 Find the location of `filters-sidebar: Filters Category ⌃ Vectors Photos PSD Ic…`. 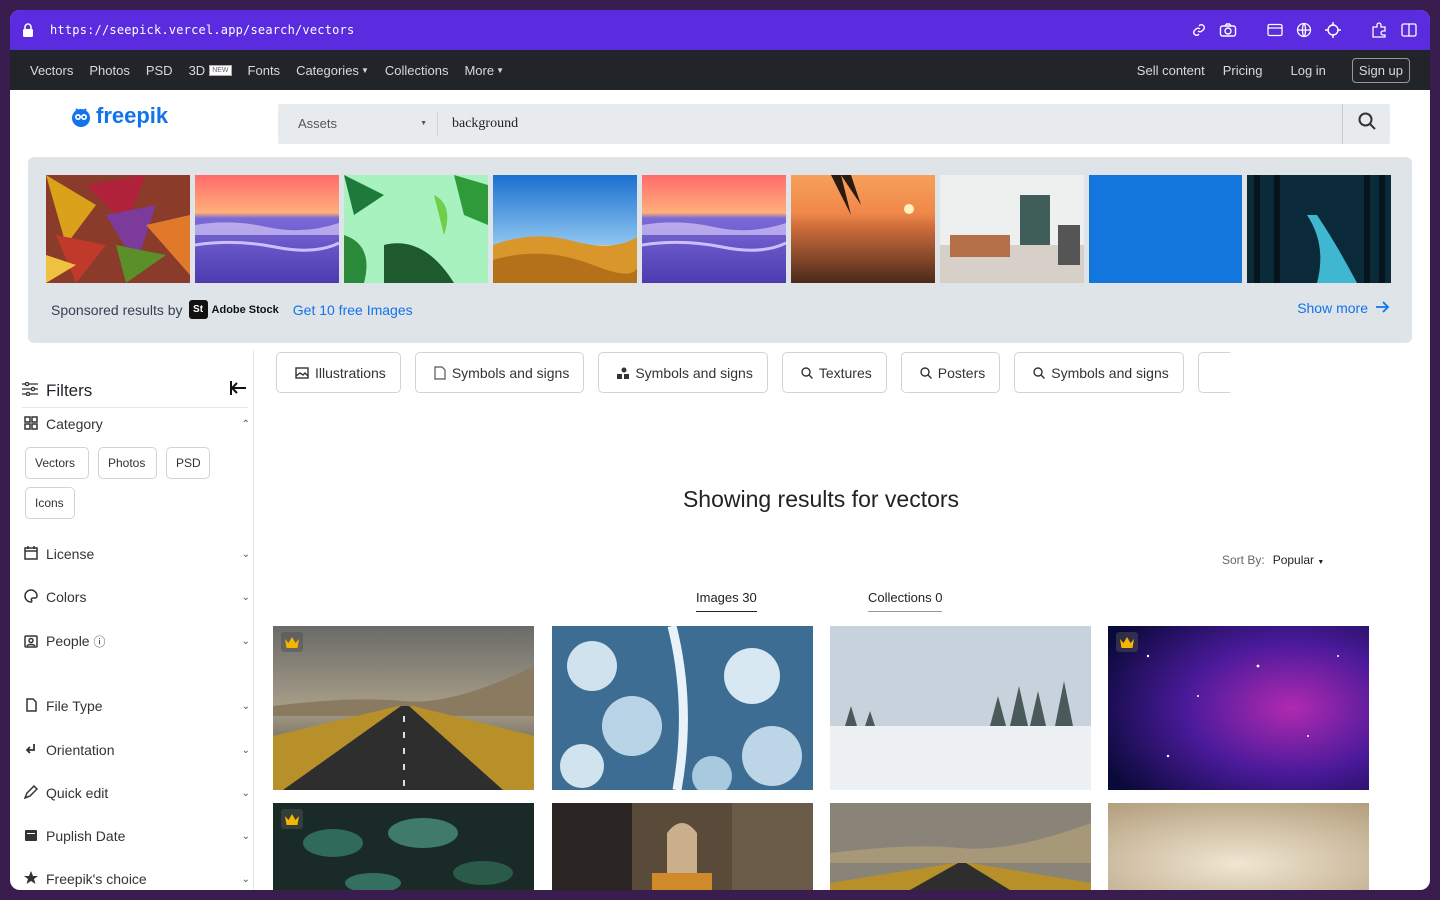

filters-sidebar: Filters Category ⌃ Vectors Photos PSD Ic… is located at coordinates (132, 620).